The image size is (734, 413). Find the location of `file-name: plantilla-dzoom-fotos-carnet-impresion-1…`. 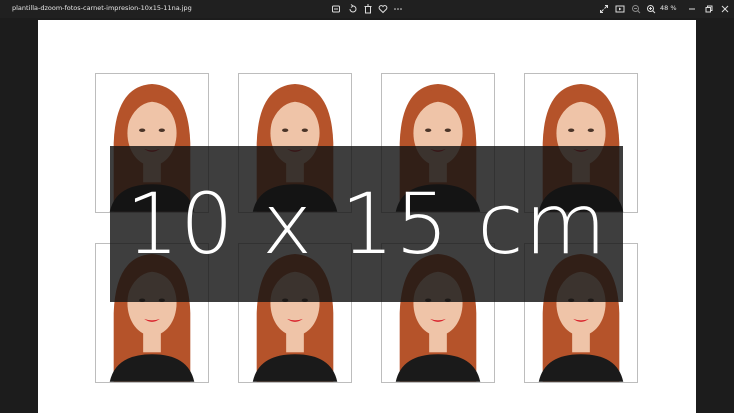

file-name: plantilla-dzoom-fotos-carnet-impresion-1… is located at coordinates (102, 8).